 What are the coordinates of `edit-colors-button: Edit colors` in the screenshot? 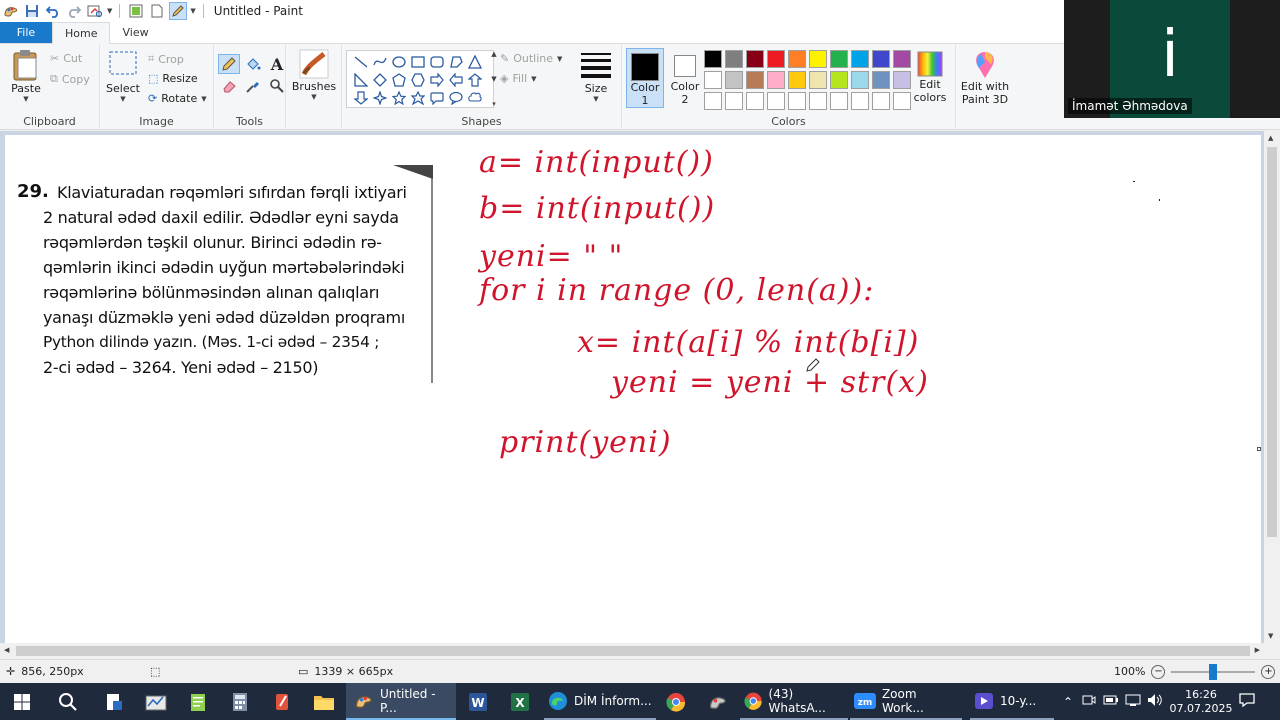 It's located at (930, 77).